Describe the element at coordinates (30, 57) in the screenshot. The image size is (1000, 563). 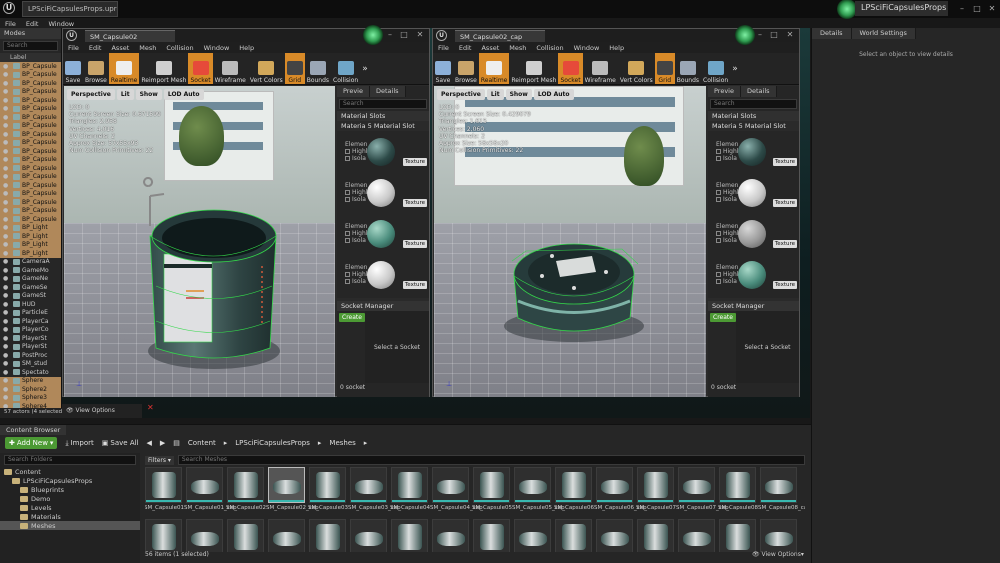
I see `label-column-header: Label` at that location.